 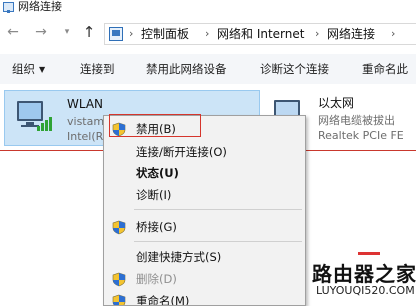 What do you see at coordinates (97, 69) in the screenshot?
I see `connect-to-button: 连接到` at bounding box center [97, 69].